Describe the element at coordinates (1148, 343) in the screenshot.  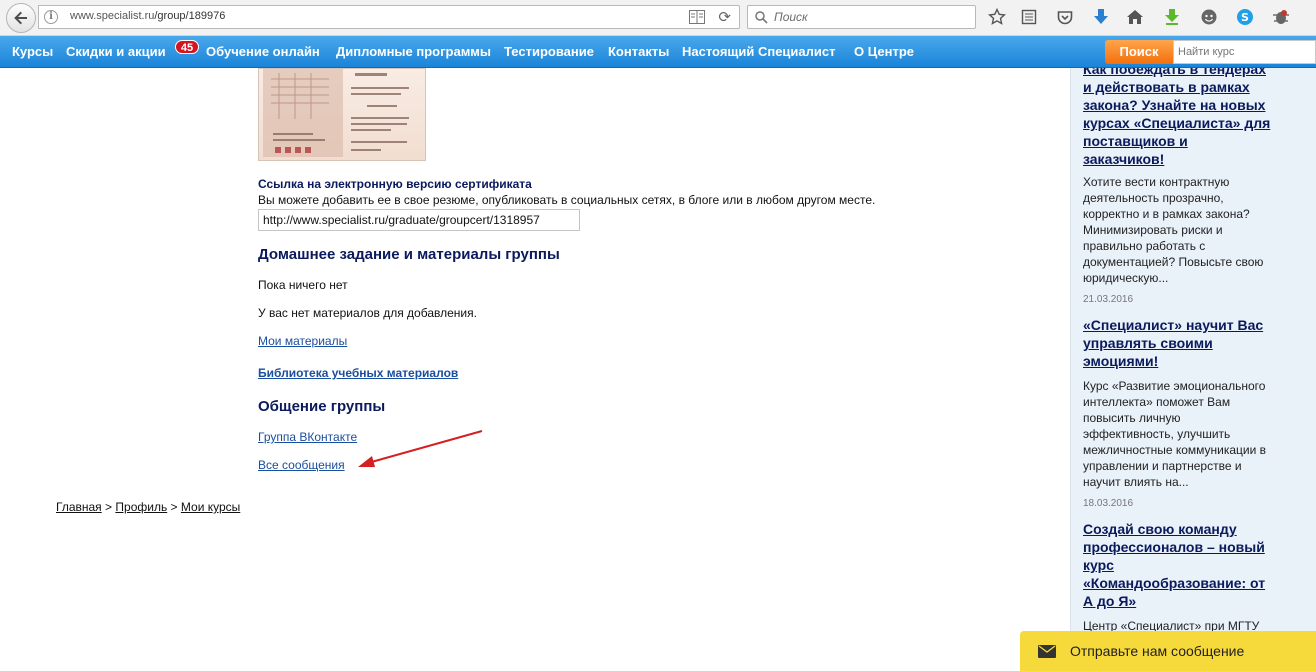
I see `news-title-line: управлять своими` at that location.